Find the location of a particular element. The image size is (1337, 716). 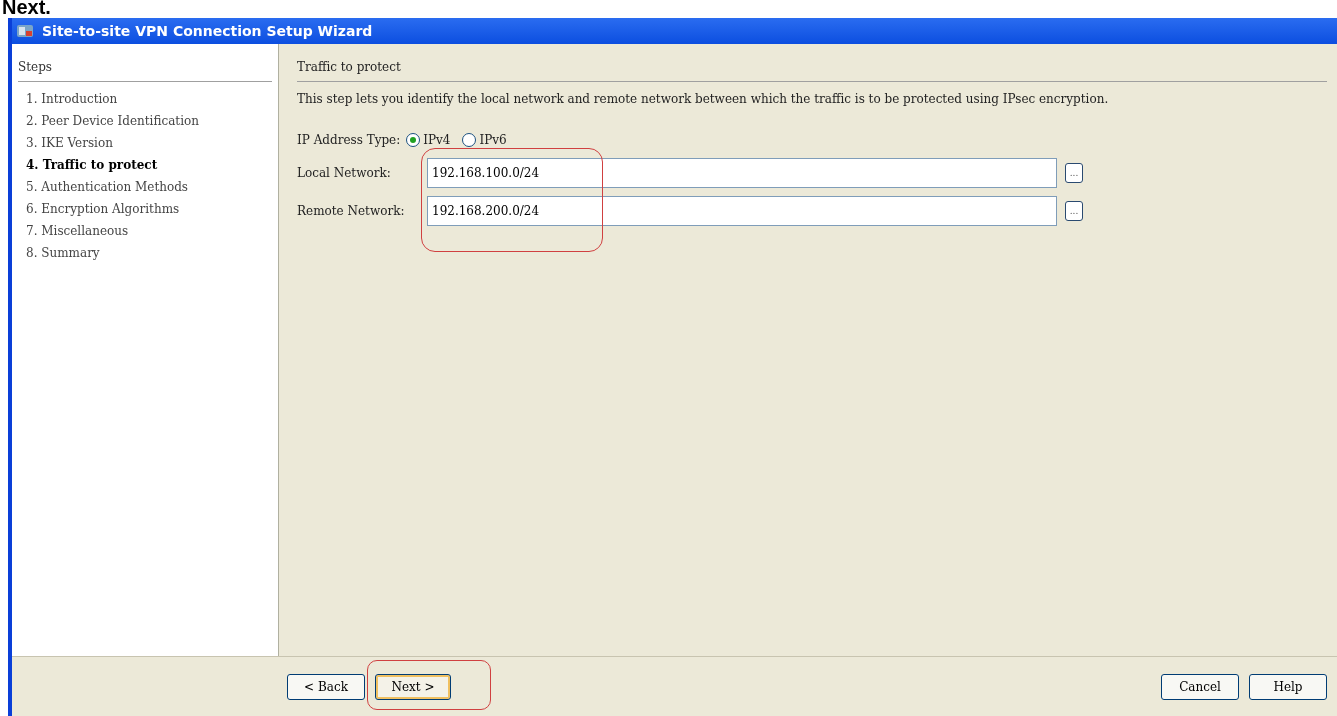

step-item: 4. Traffic to protect is located at coordinates (92, 165).